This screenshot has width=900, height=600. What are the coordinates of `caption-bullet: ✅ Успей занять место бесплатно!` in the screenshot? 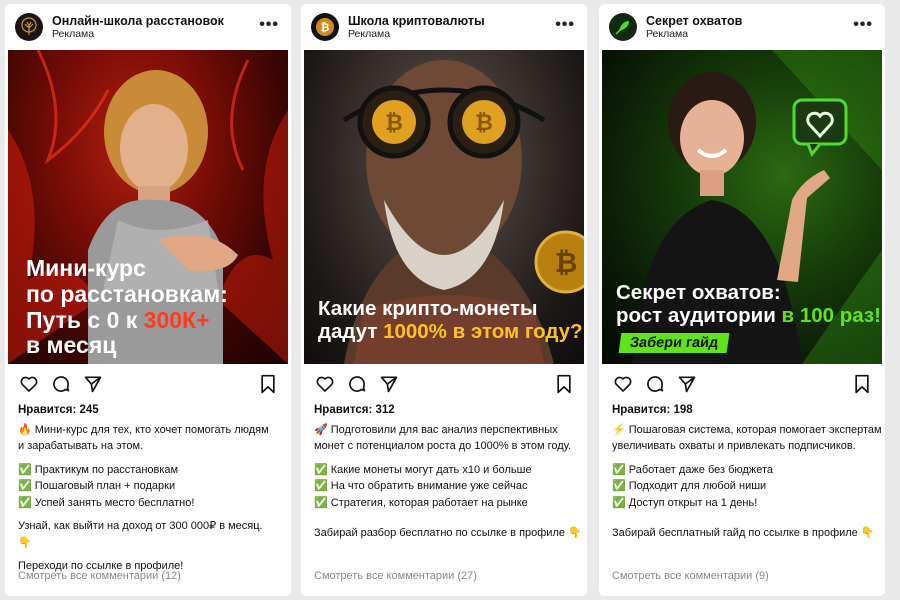 It's located at (106, 502).